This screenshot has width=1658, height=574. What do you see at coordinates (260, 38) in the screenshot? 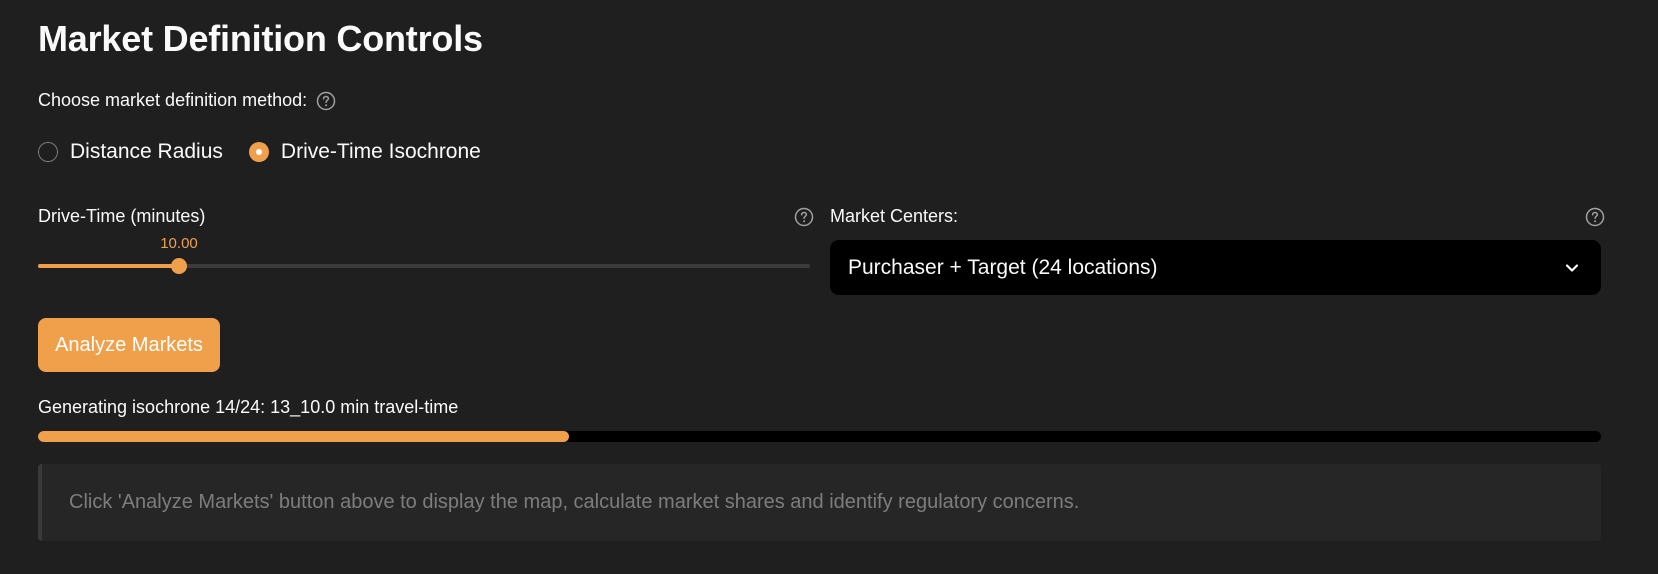
I see `page-title: Market Definition Controls` at bounding box center [260, 38].